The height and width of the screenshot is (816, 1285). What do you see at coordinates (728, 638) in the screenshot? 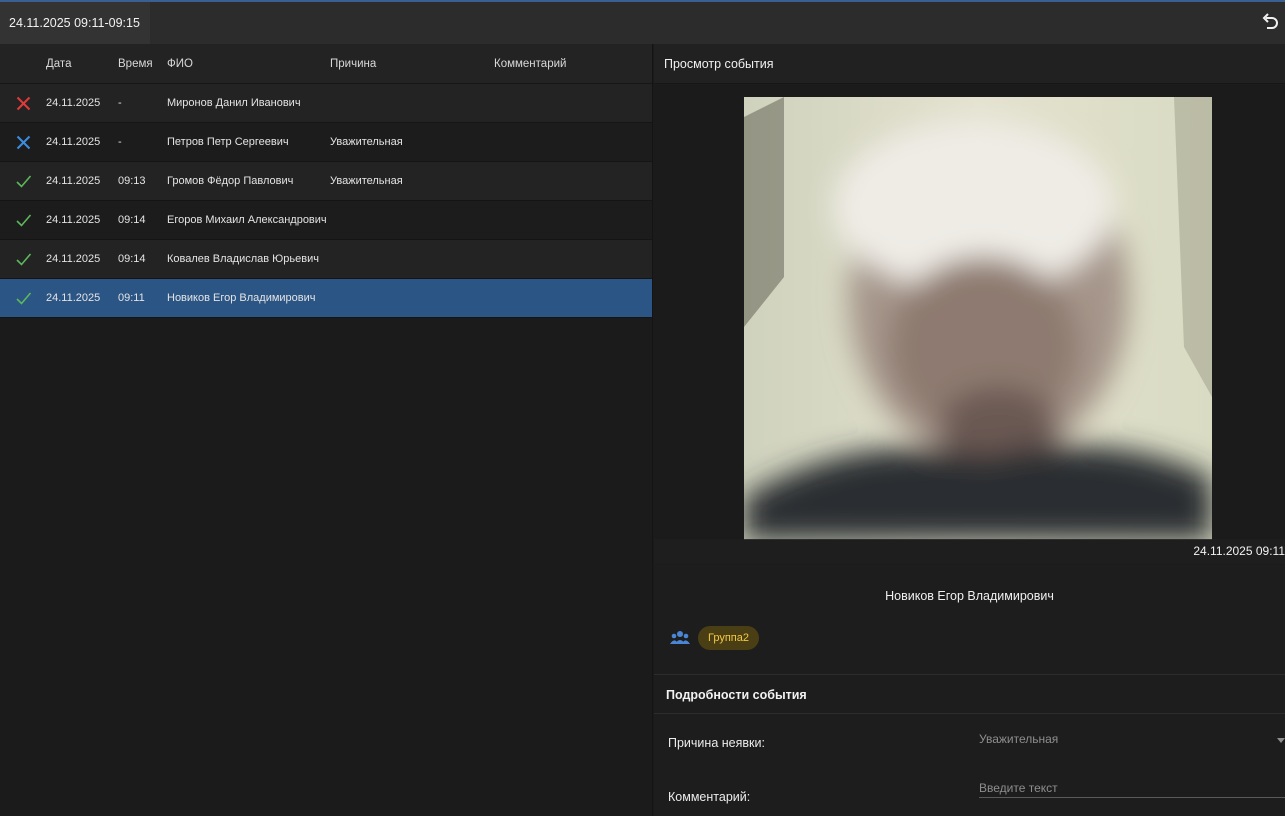
I see `group-chip: Группа2` at bounding box center [728, 638].